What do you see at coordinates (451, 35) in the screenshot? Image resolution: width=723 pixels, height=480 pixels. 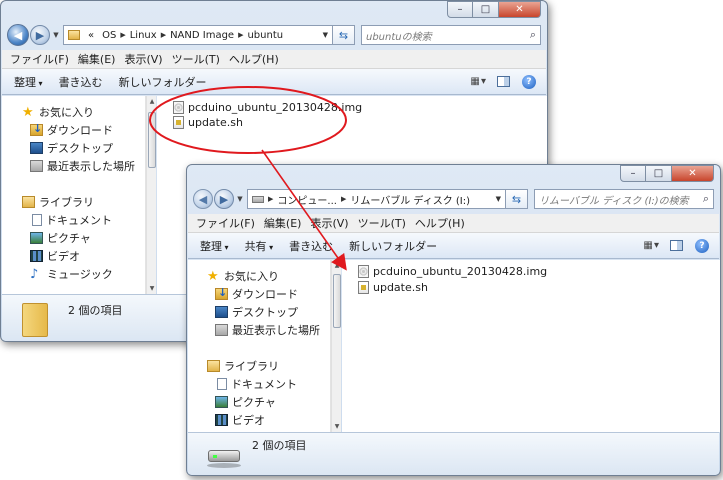 I see `search-input: ubuntuの検索 ⌕` at bounding box center [451, 35].